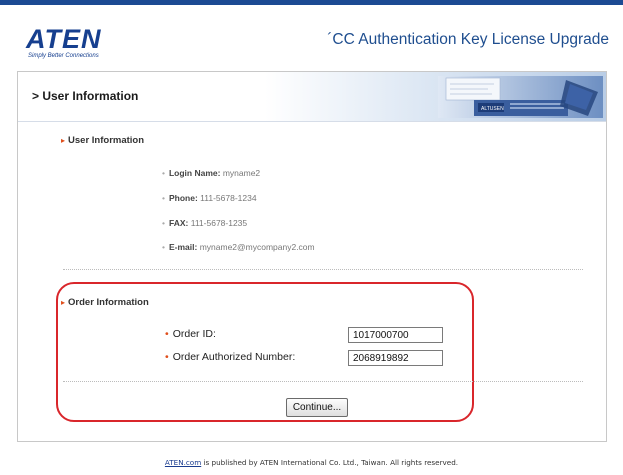 The height and width of the screenshot is (475, 623). What do you see at coordinates (85, 96) in the screenshot?
I see `section-title: > User Information` at bounding box center [85, 96].